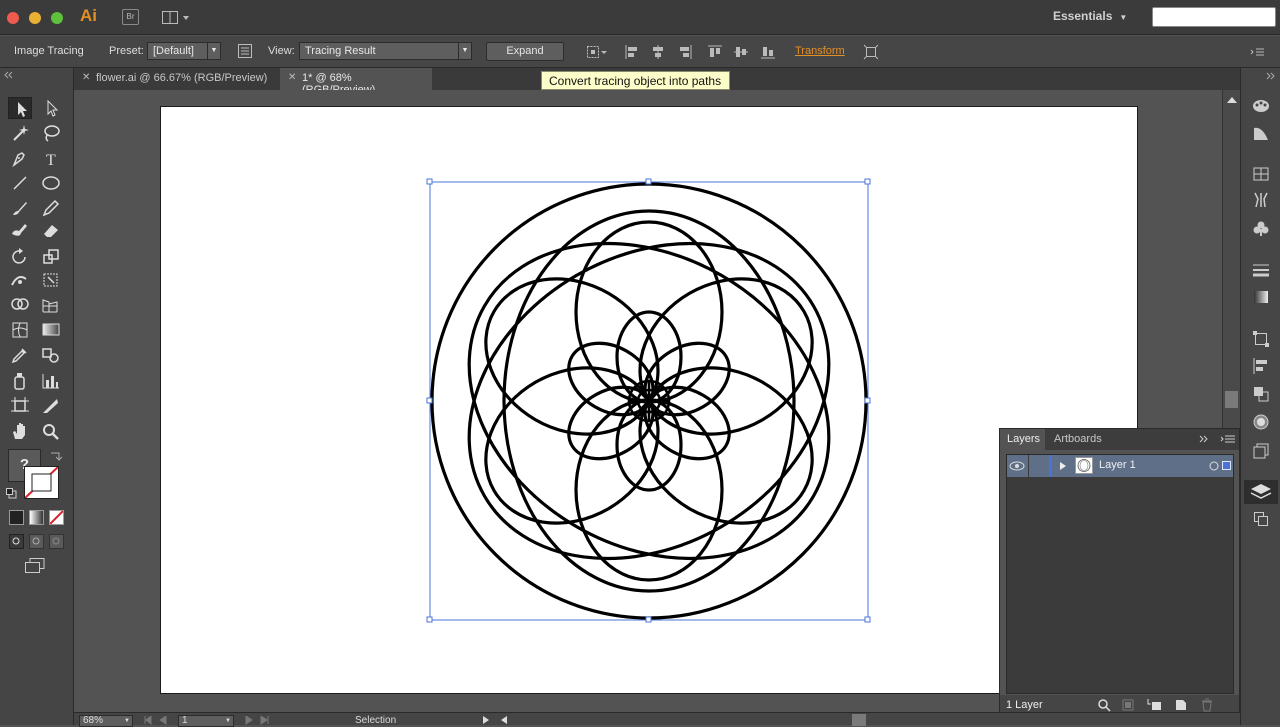 The width and height of the screenshot is (1280, 727). What do you see at coordinates (525, 51) in the screenshot?
I see `expand-button: Expand` at bounding box center [525, 51].